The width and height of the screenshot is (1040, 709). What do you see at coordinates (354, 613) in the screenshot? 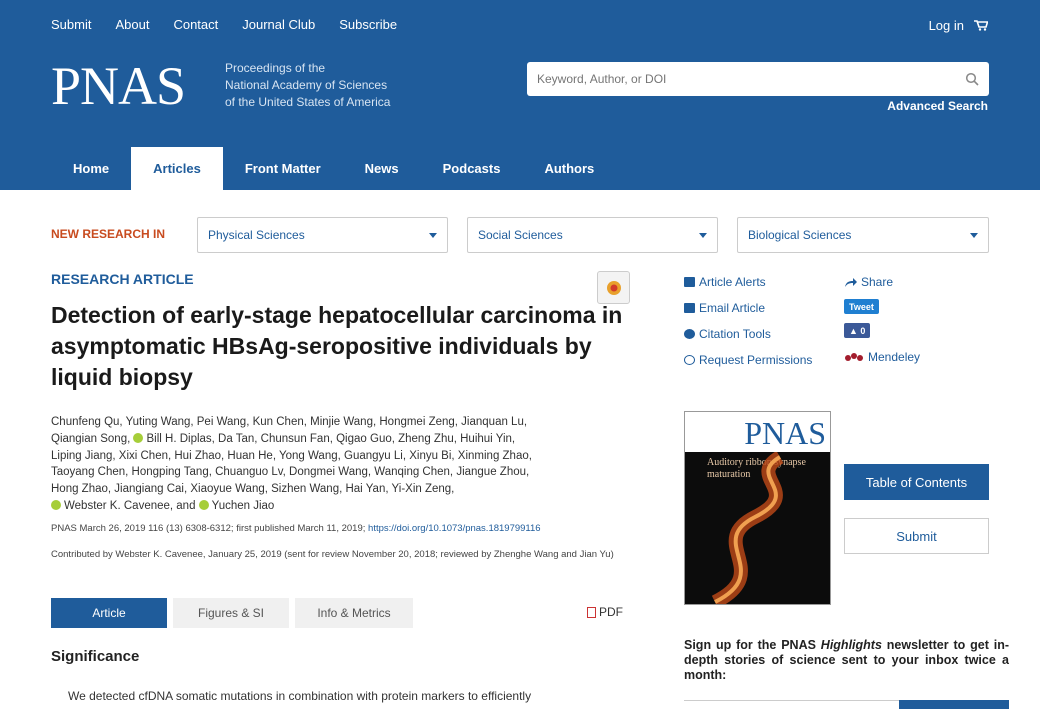
I see `tab-info-metrics: Info & Metrics` at bounding box center [354, 613].